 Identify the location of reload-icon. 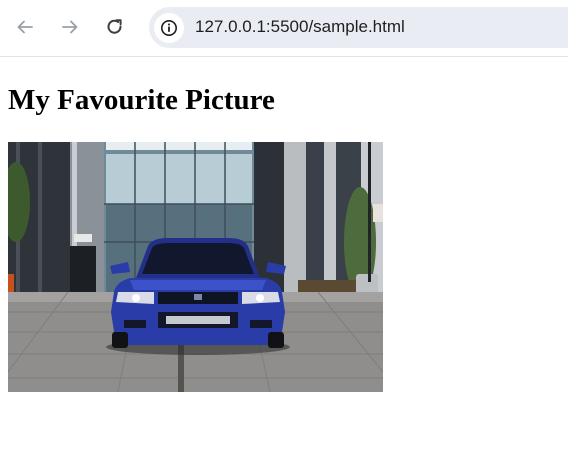
(114, 26).